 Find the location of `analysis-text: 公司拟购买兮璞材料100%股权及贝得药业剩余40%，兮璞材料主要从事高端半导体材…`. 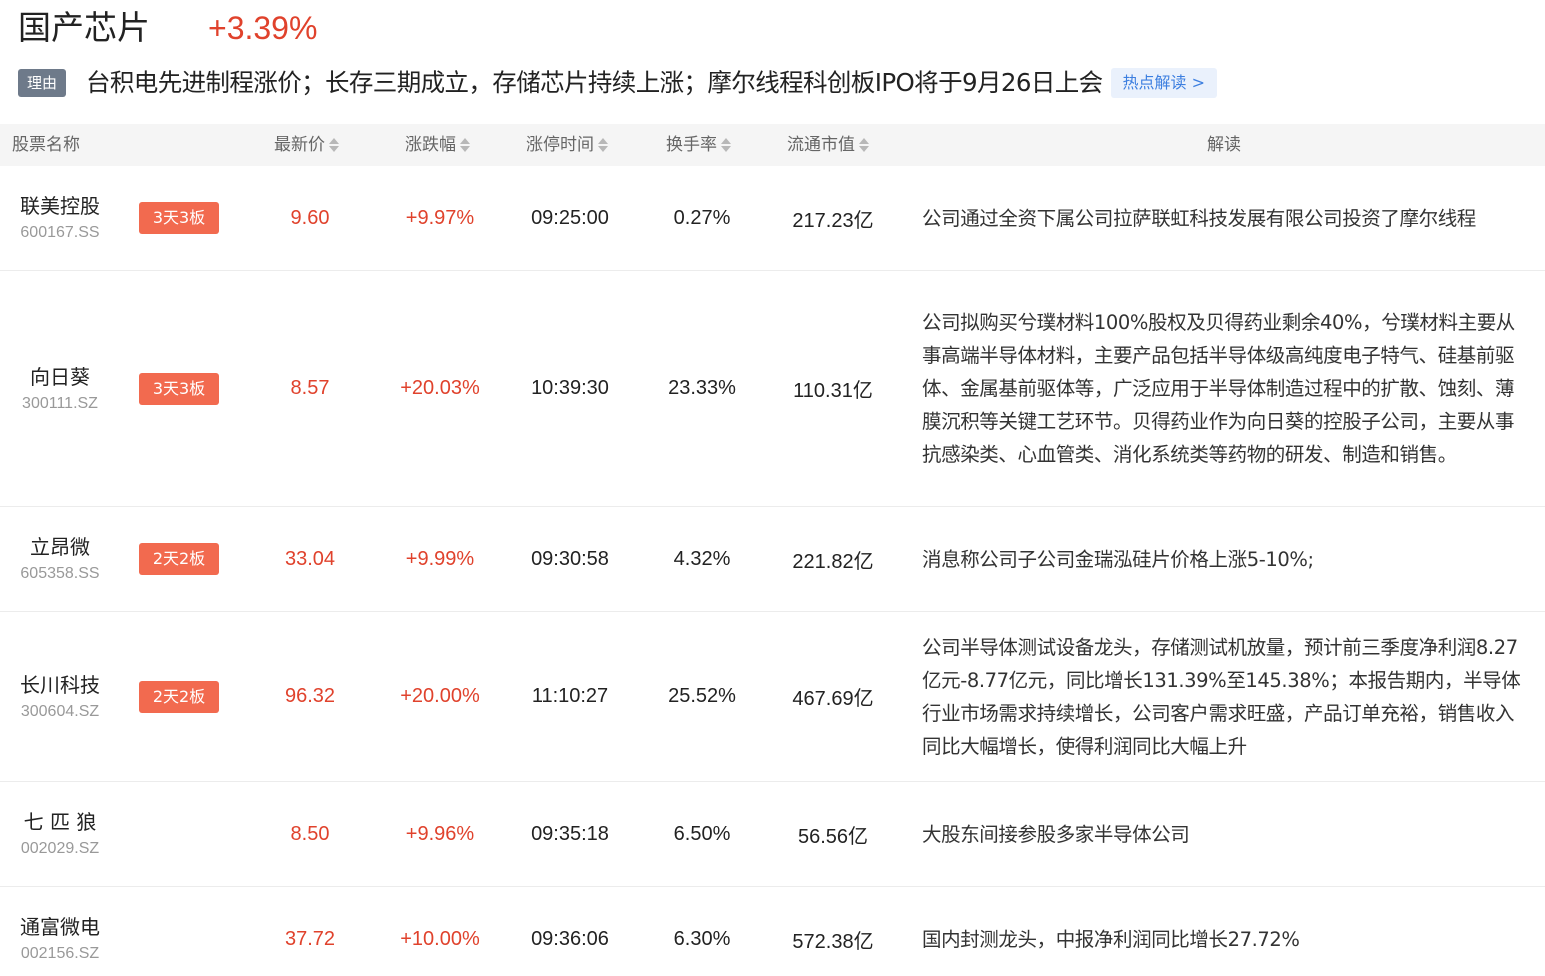

analysis-text: 公司拟购买兮璞材料100%股权及贝得药业剩余40%，兮璞材料主要从事高端半导体材… is located at coordinates (1218, 388).